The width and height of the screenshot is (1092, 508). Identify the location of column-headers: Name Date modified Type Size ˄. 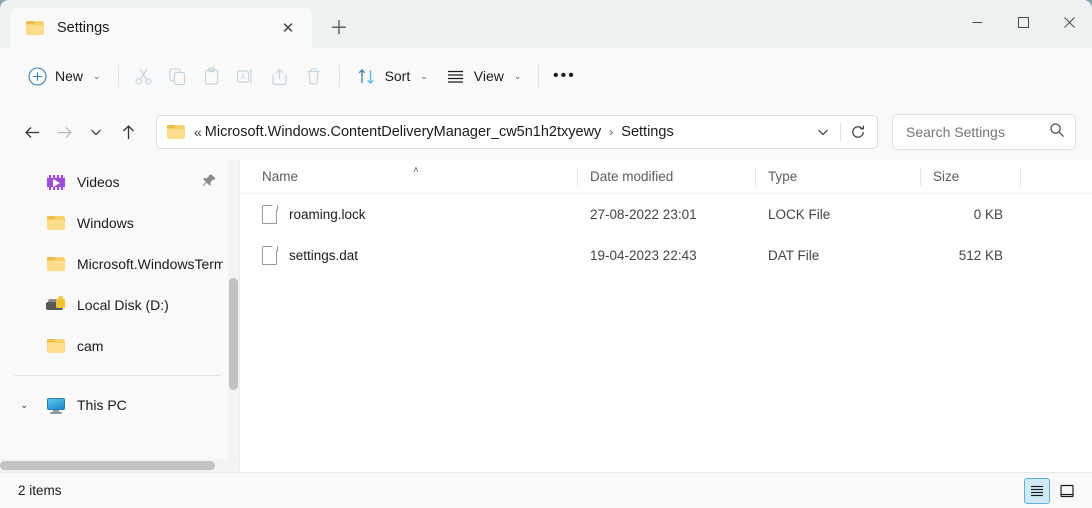
(666, 177).